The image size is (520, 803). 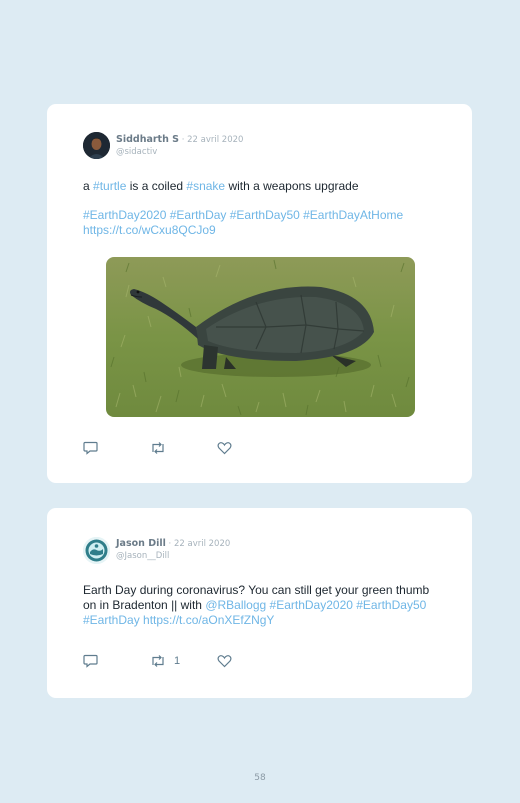 What do you see at coordinates (205, 186) in the screenshot?
I see `tweet-link: #snake` at bounding box center [205, 186].